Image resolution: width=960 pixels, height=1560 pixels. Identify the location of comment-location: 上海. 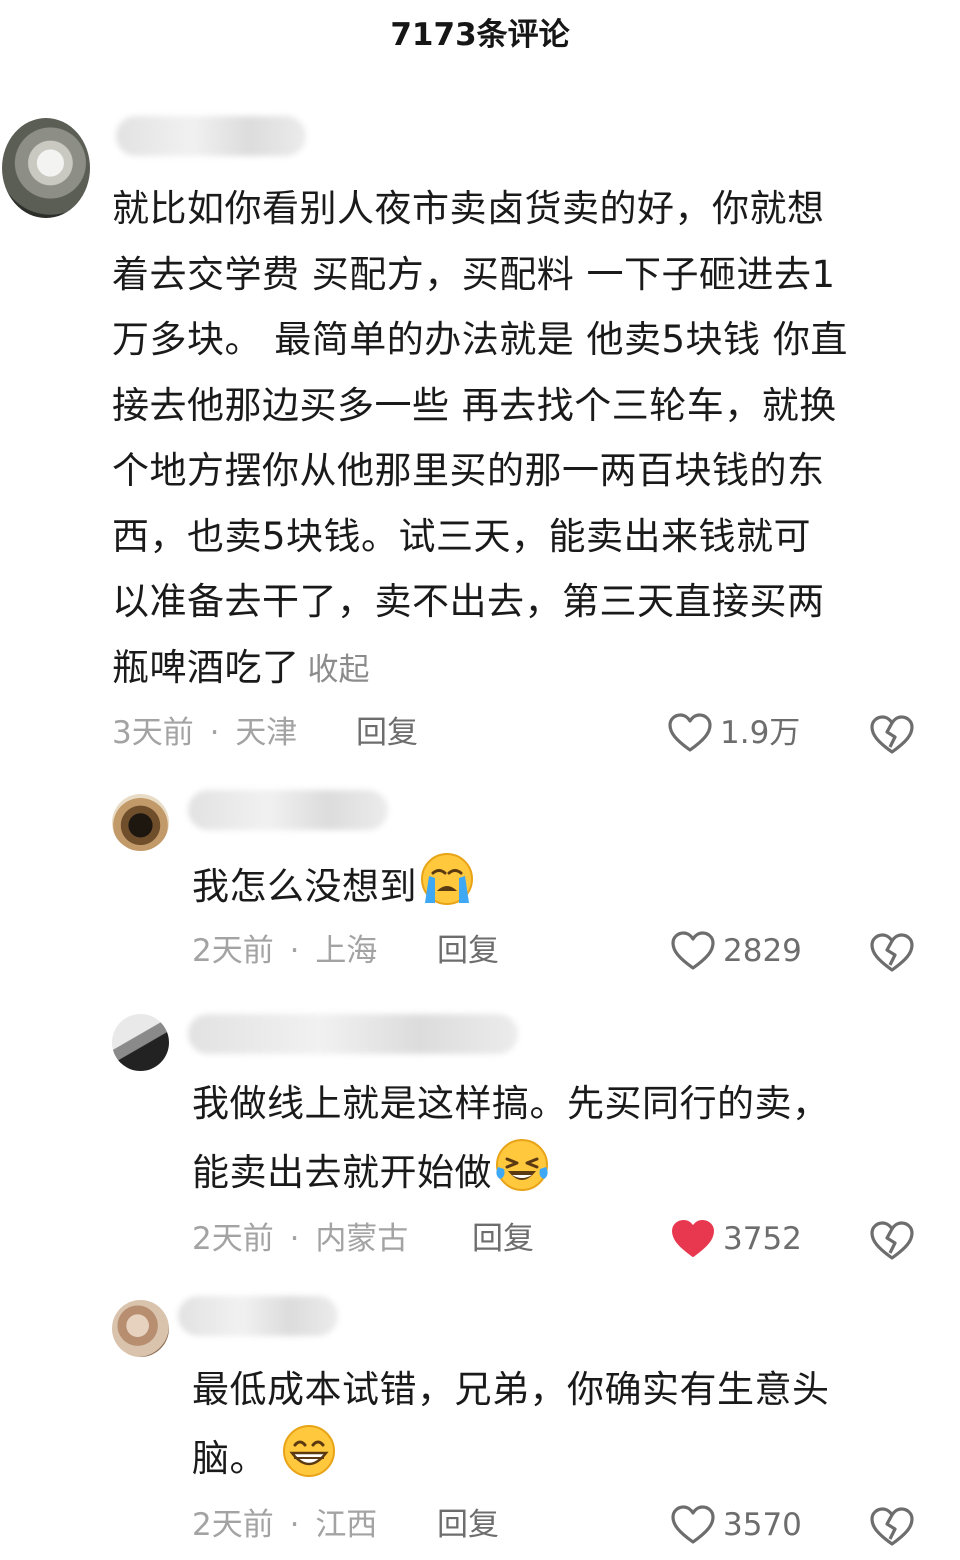
(346, 951).